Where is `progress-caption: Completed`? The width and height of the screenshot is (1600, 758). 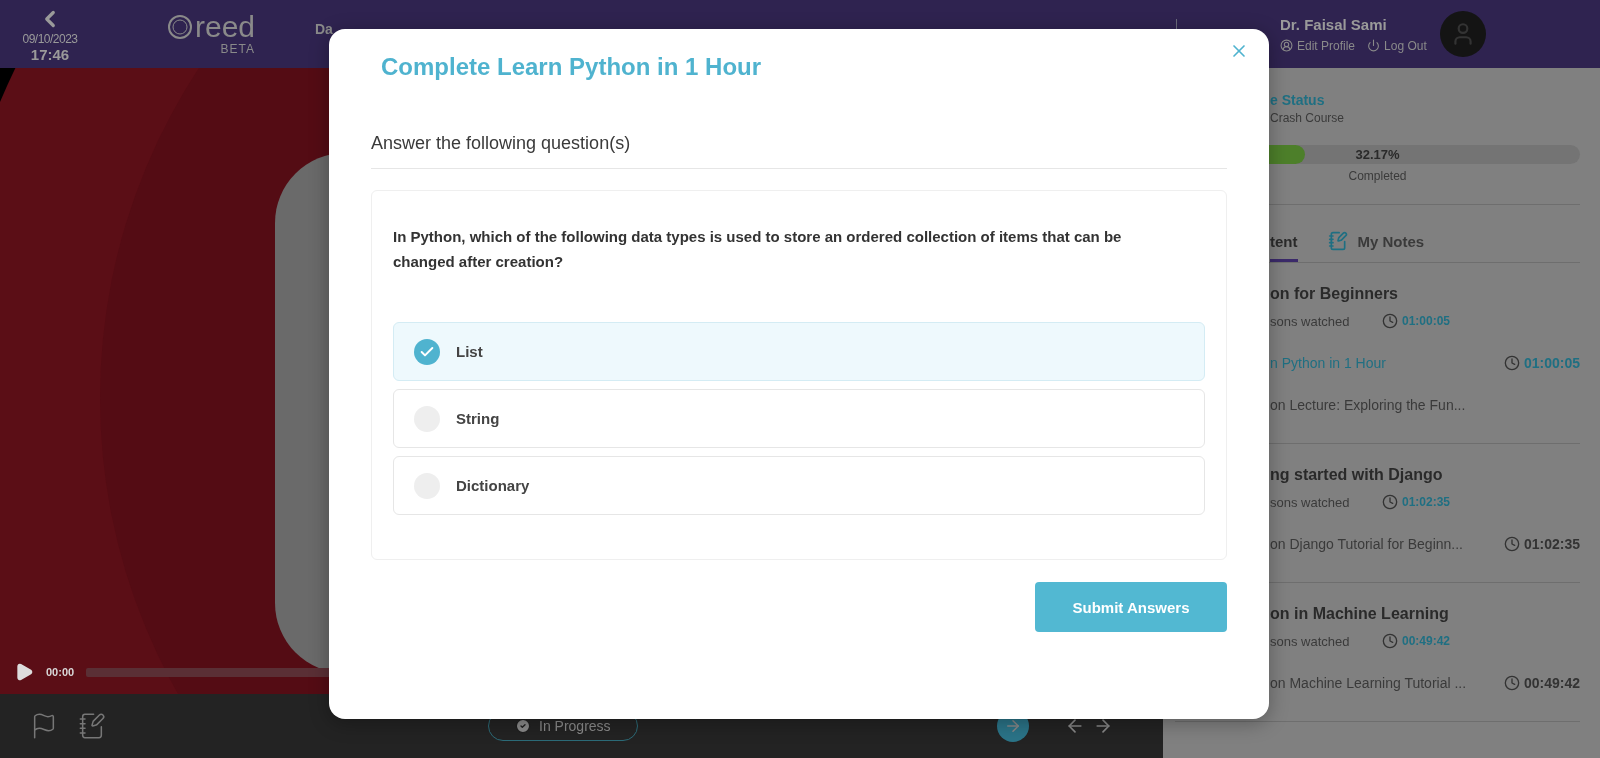 progress-caption: Completed is located at coordinates (1377, 176).